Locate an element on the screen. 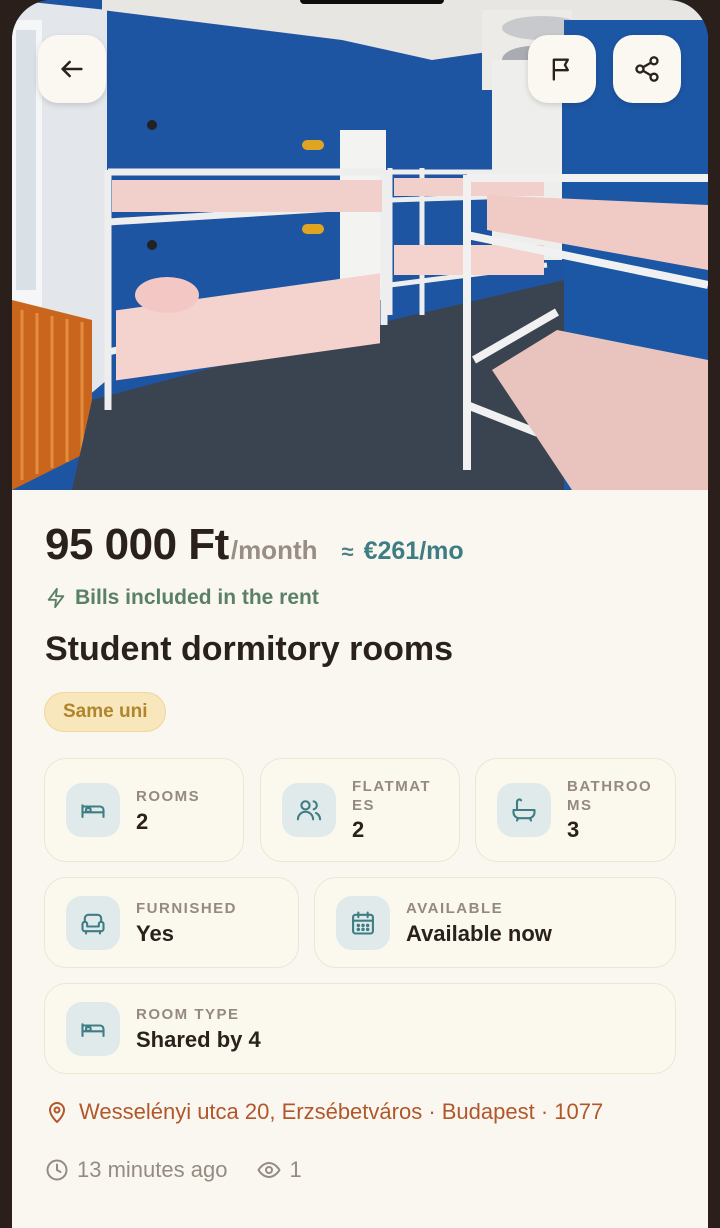  camera-notch is located at coordinates (372, 2).